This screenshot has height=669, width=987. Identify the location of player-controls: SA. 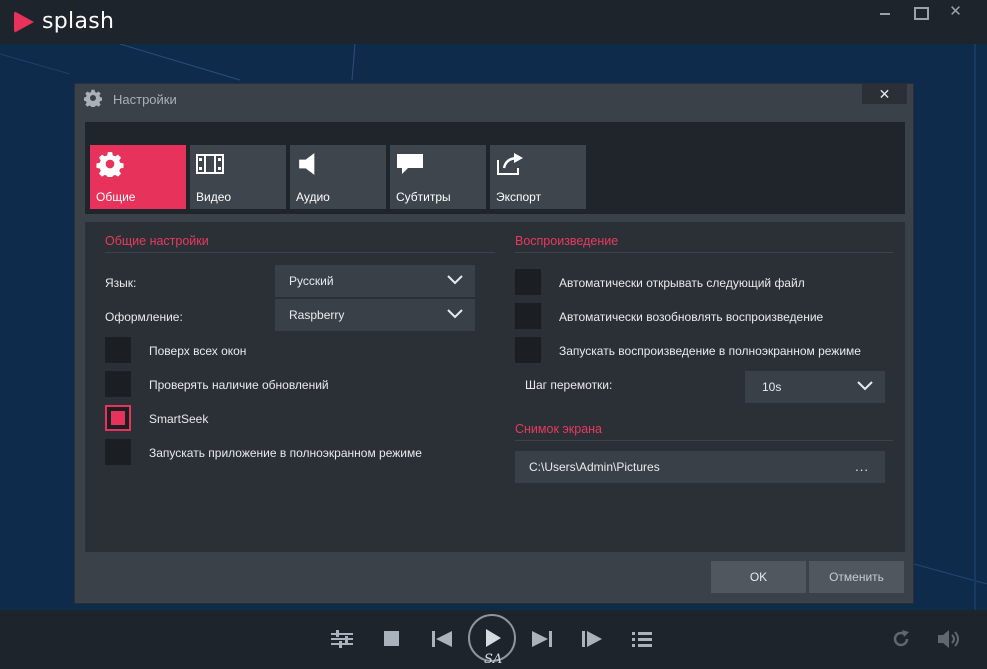
(493, 639).